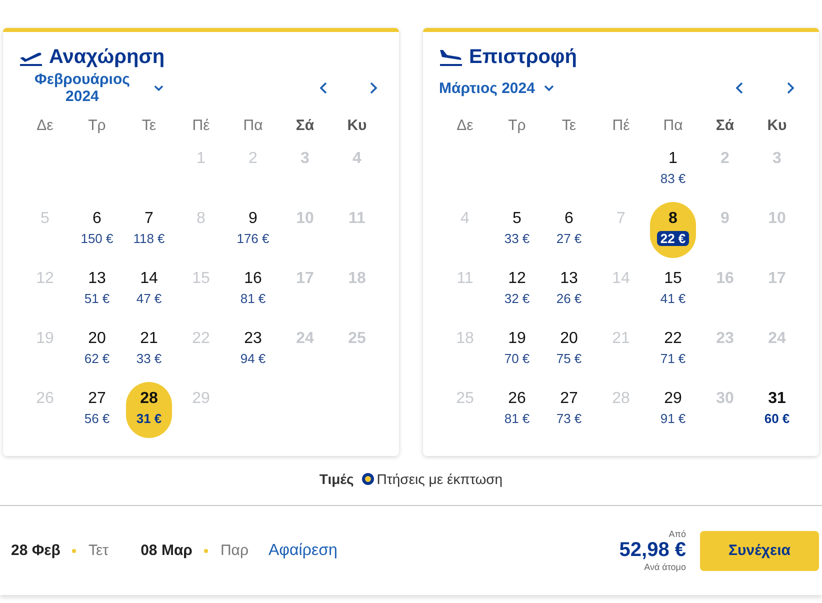  I want to click on calendar-day: 16 81 €, so click(253, 290).